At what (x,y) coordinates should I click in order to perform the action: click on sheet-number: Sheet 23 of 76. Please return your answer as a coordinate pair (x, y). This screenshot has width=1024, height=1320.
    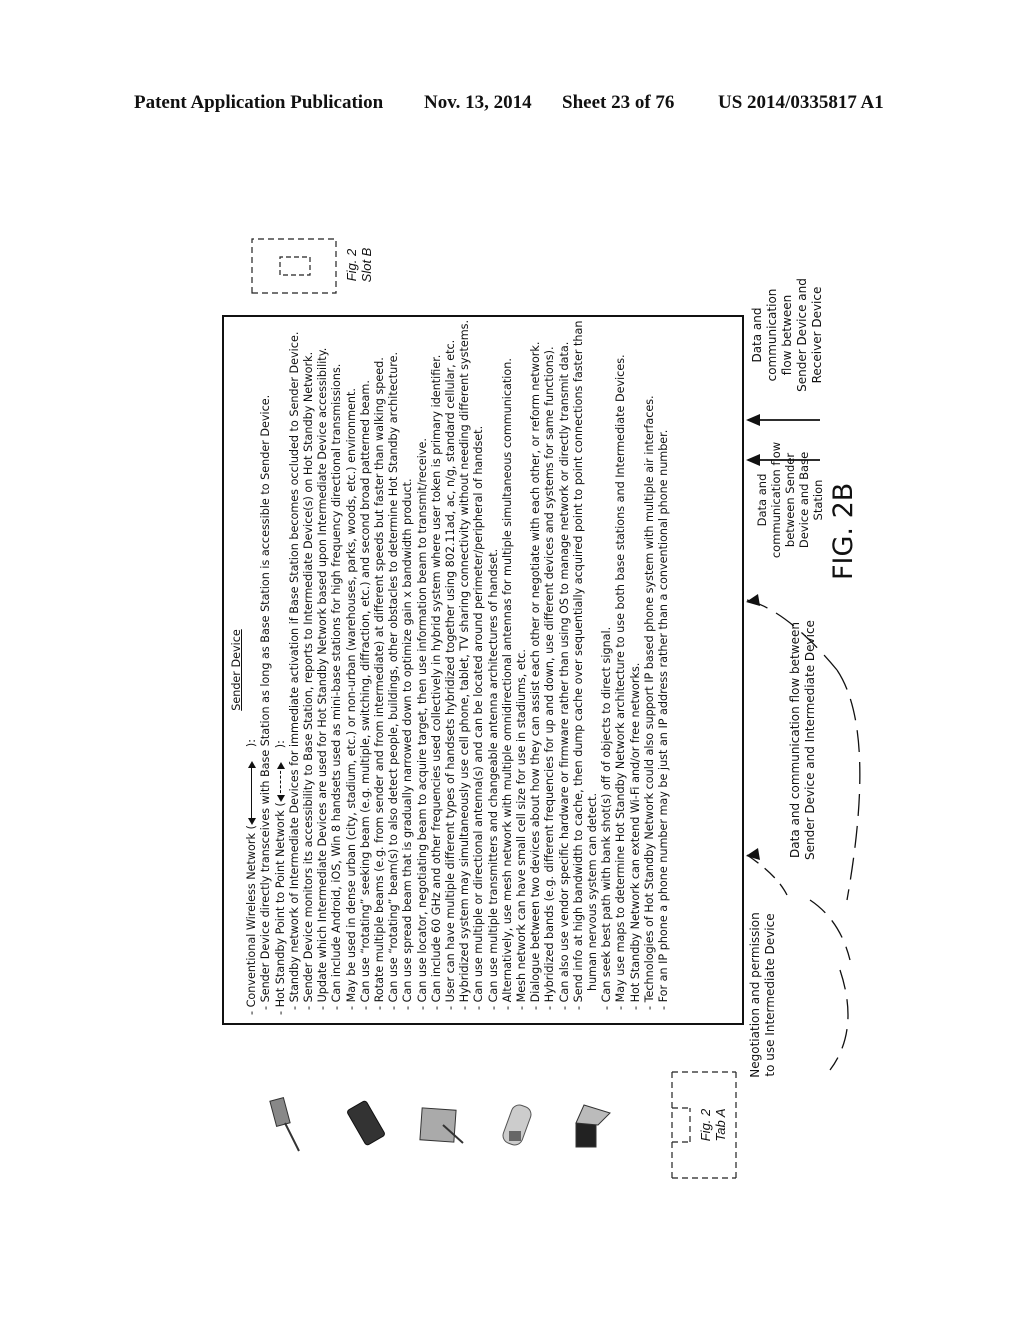
    Looking at the image, I should click on (618, 102).